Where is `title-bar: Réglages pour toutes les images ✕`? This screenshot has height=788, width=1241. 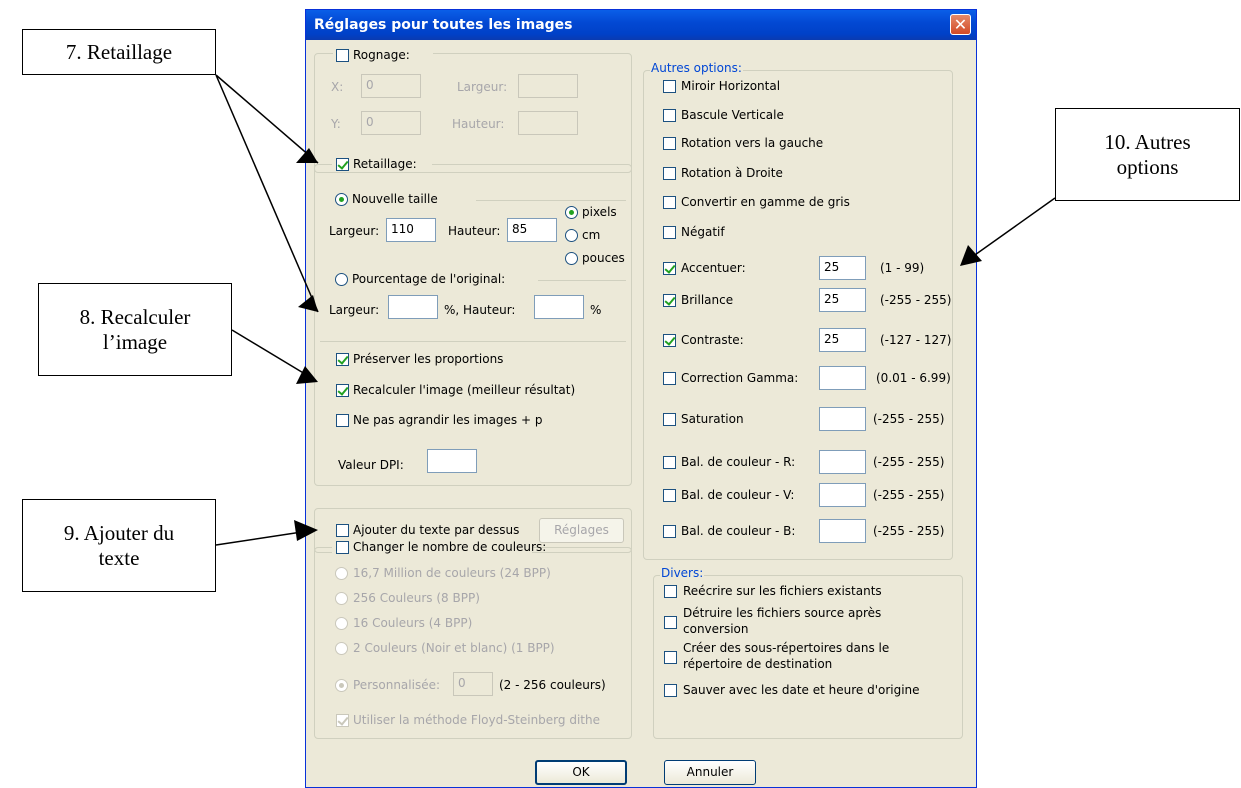
title-bar: Réglages pour toutes les images ✕ is located at coordinates (641, 25).